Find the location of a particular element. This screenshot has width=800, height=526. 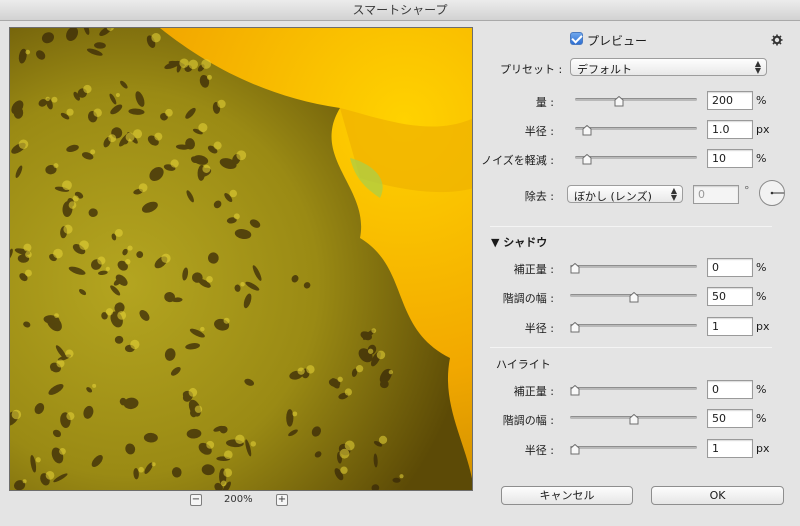

preset-value: デフォルト is located at coordinates (604, 69).